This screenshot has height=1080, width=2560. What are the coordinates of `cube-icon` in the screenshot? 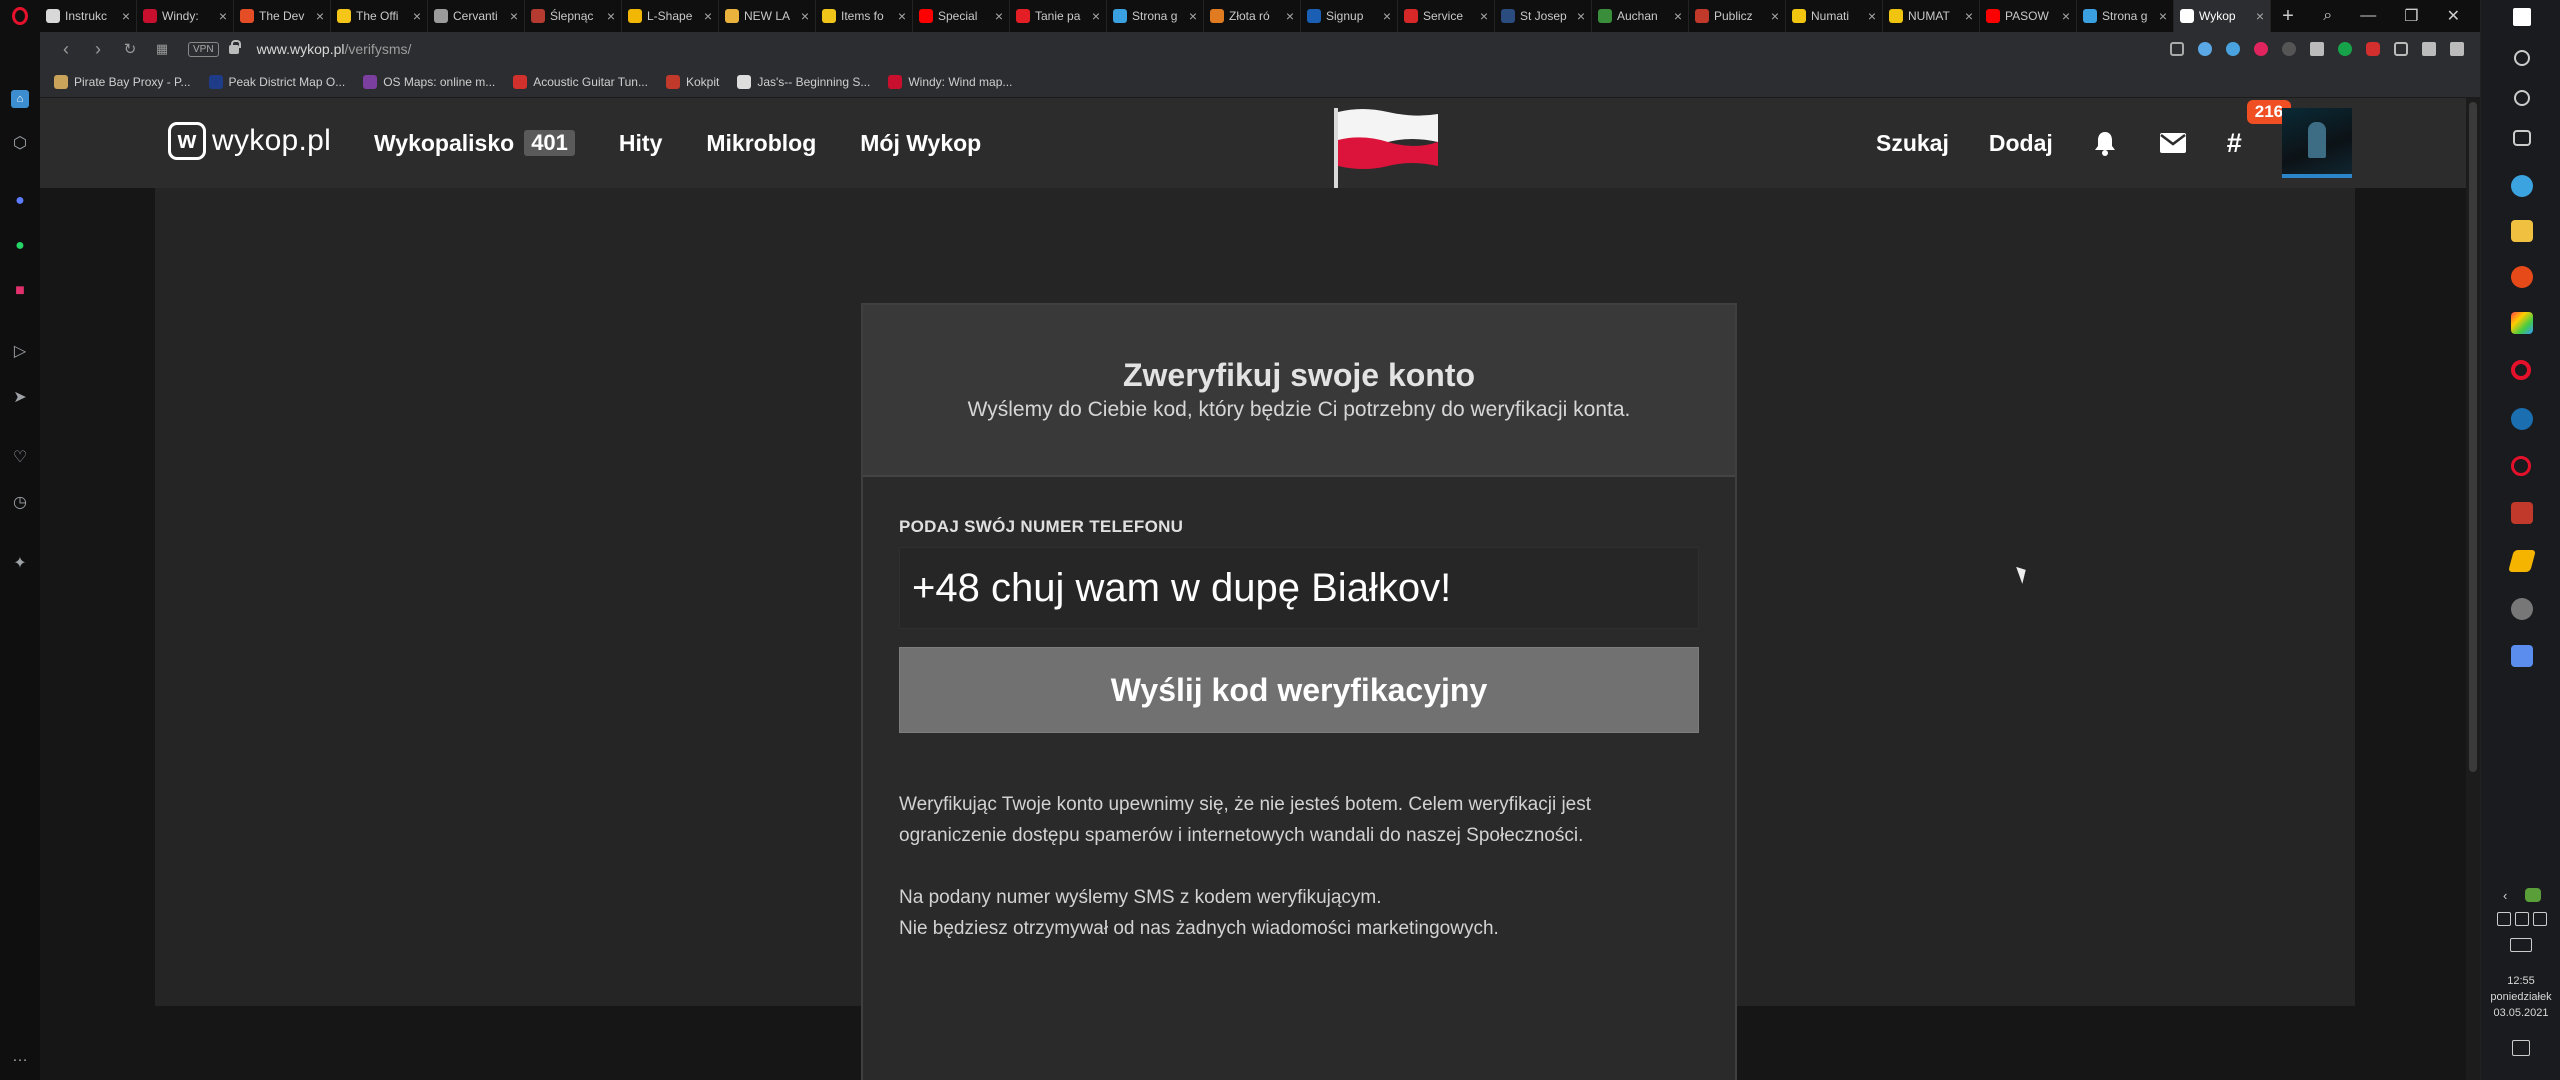 It's located at (2401, 49).